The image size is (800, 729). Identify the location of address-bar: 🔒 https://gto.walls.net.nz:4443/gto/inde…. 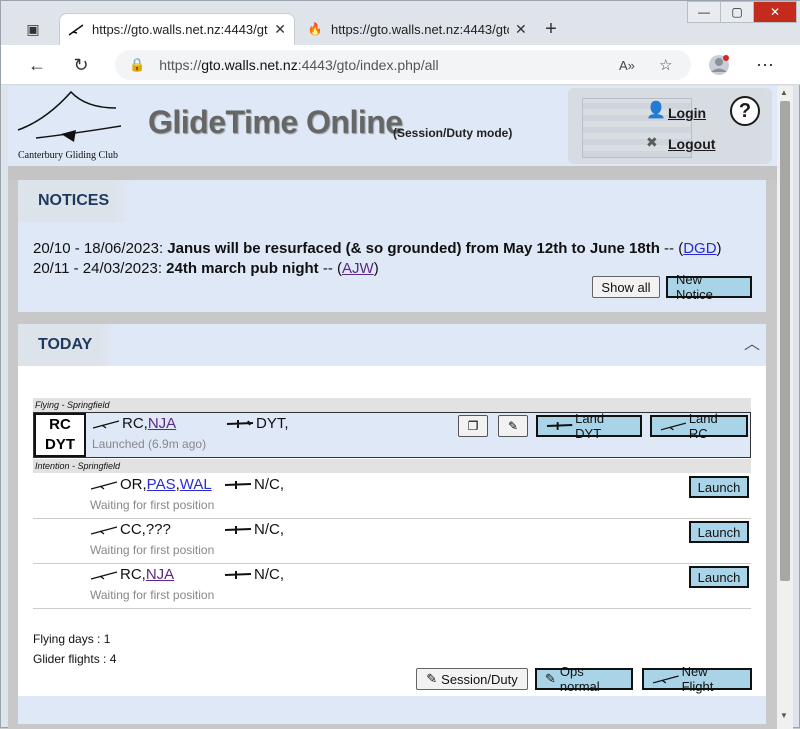
(403, 65).